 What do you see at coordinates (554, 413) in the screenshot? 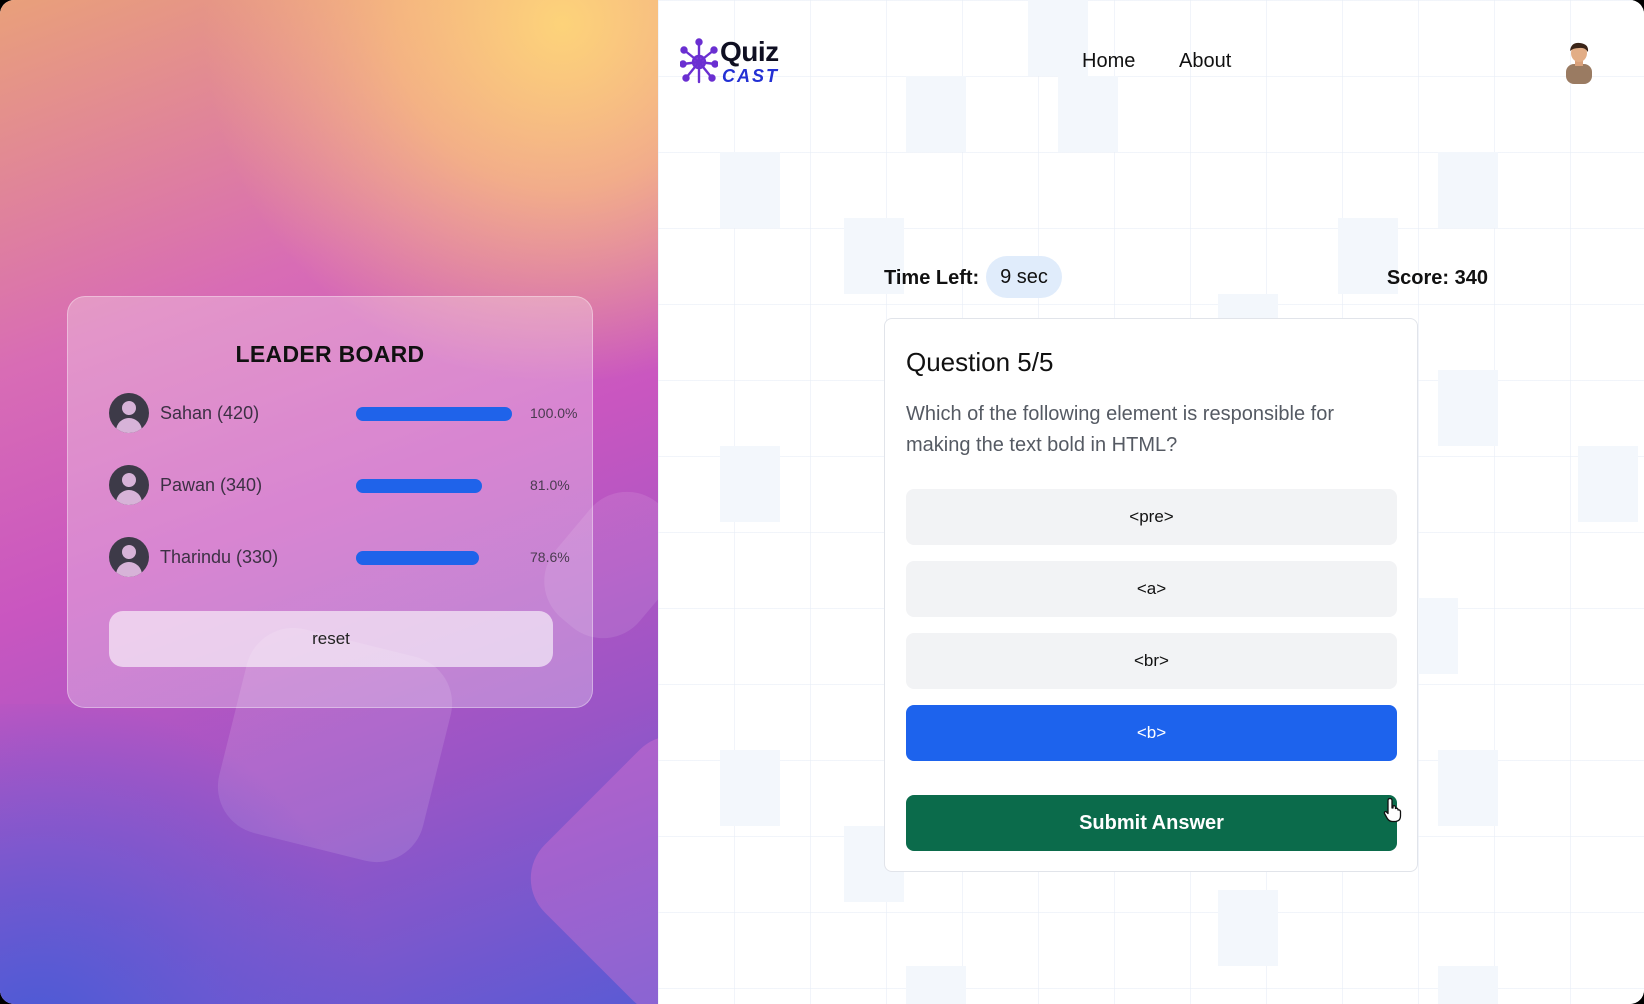
I see `score-percent: 100.0%` at bounding box center [554, 413].